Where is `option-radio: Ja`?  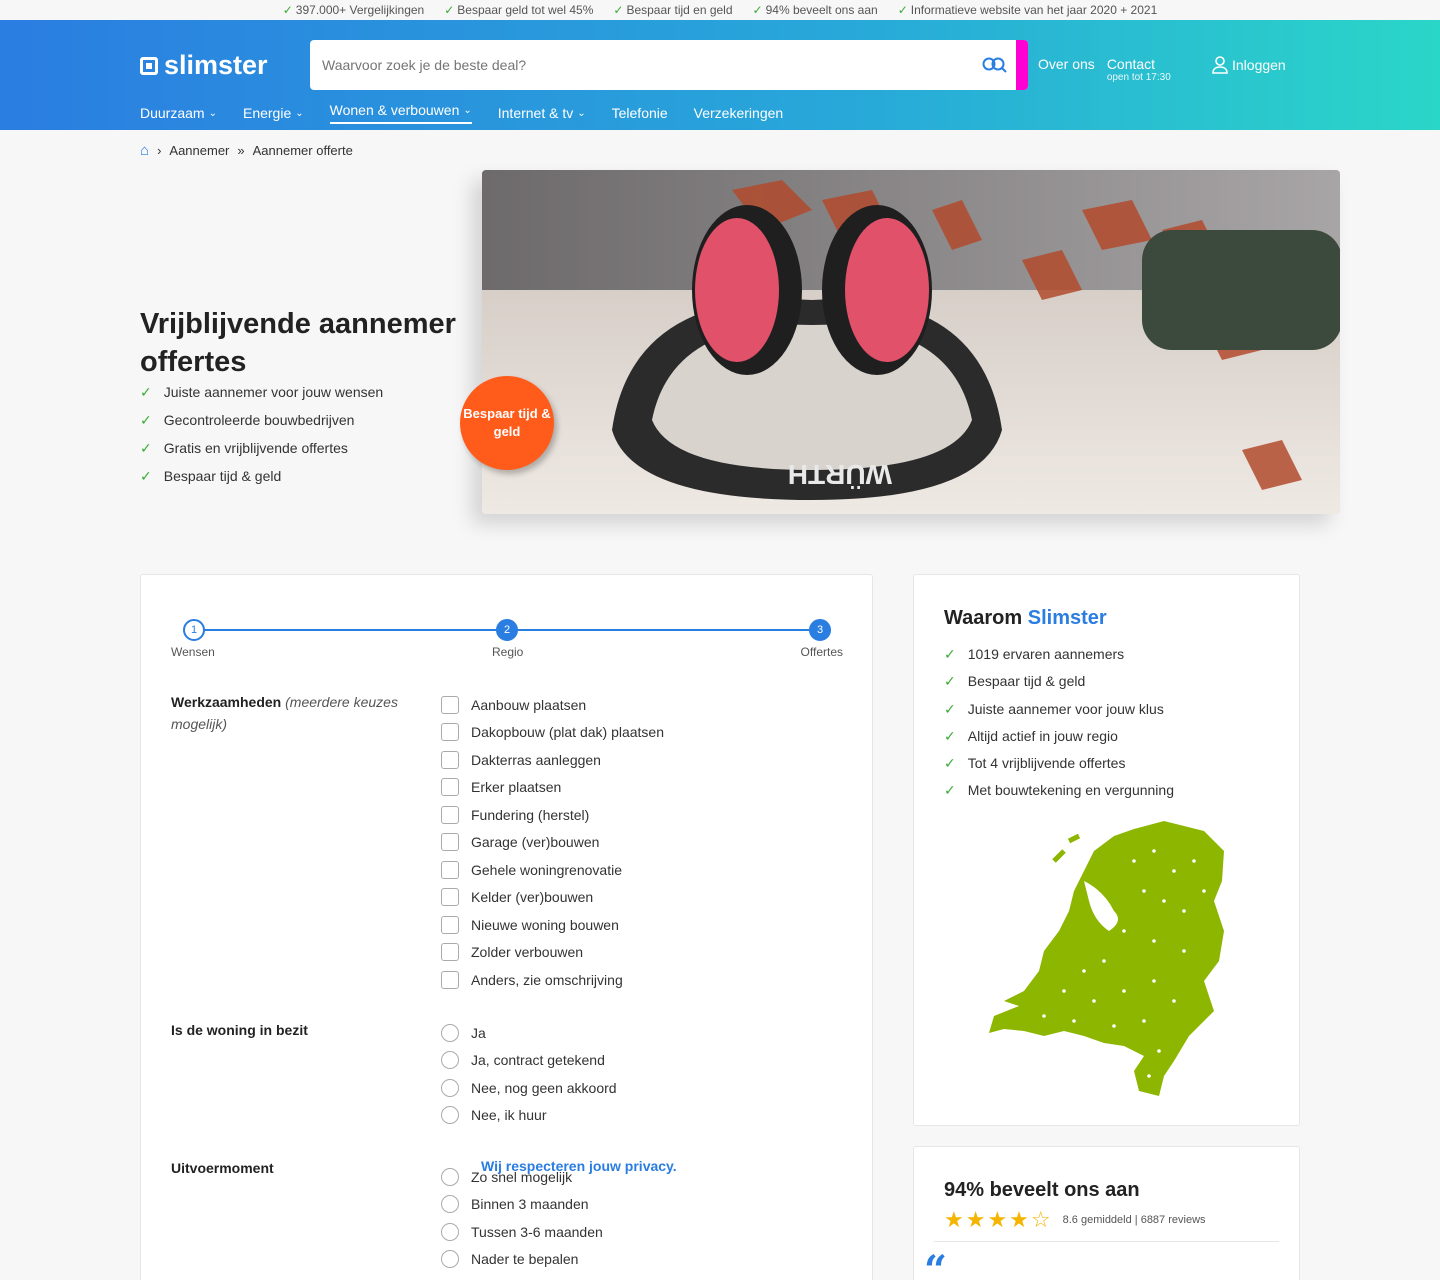 option-radio: Ja is located at coordinates (529, 1033).